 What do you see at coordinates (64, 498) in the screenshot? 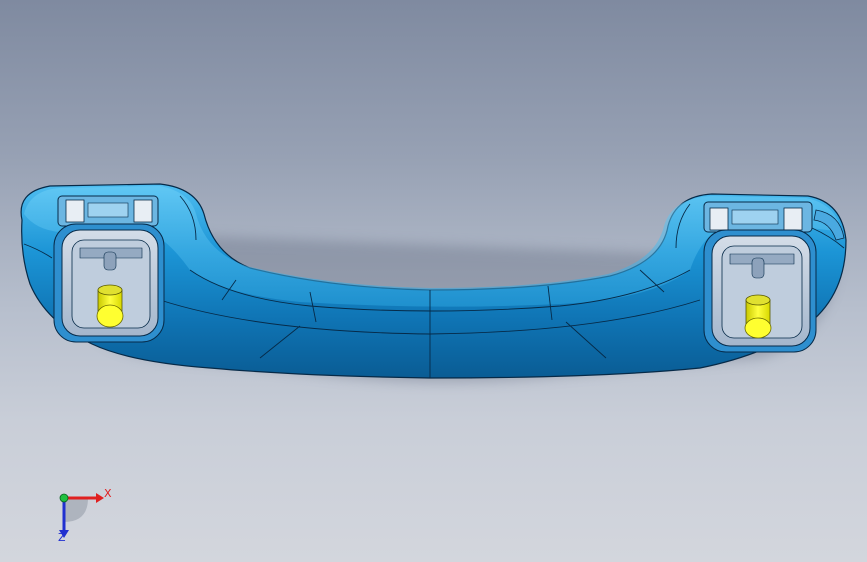
I see `y-axis-dot-icon` at bounding box center [64, 498].